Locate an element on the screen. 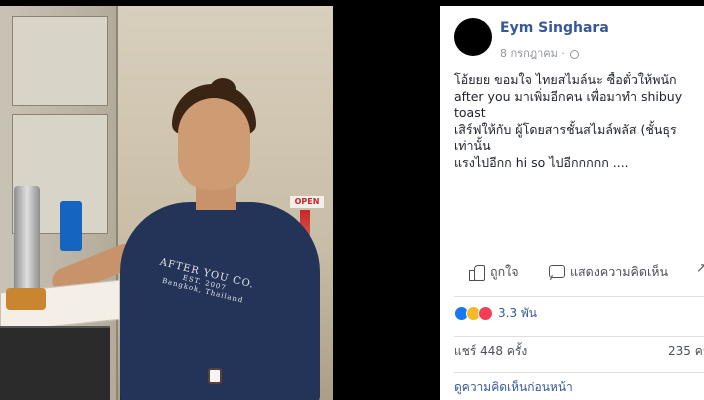 This screenshot has height=400, width=704. comments-count: 235 คร is located at coordinates (686, 351).